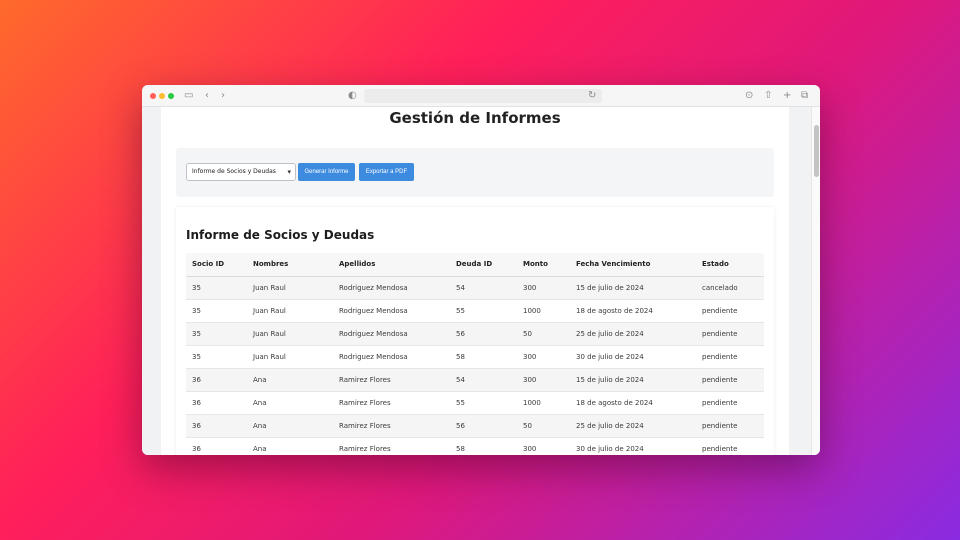  What do you see at coordinates (730, 288) in the screenshot?
I see `table-cell: cancelado` at bounding box center [730, 288].